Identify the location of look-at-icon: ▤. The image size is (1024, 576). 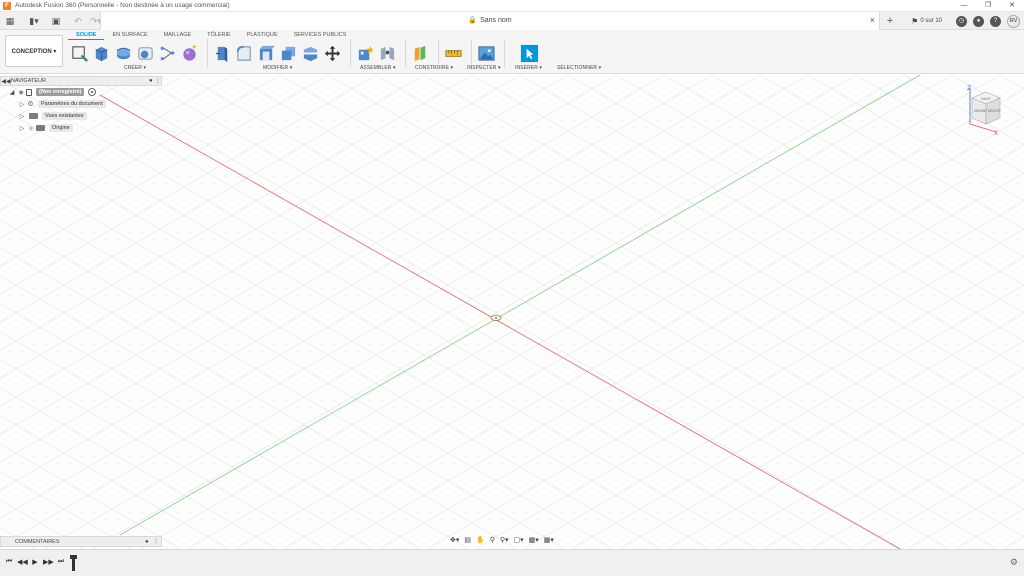
(467, 541).